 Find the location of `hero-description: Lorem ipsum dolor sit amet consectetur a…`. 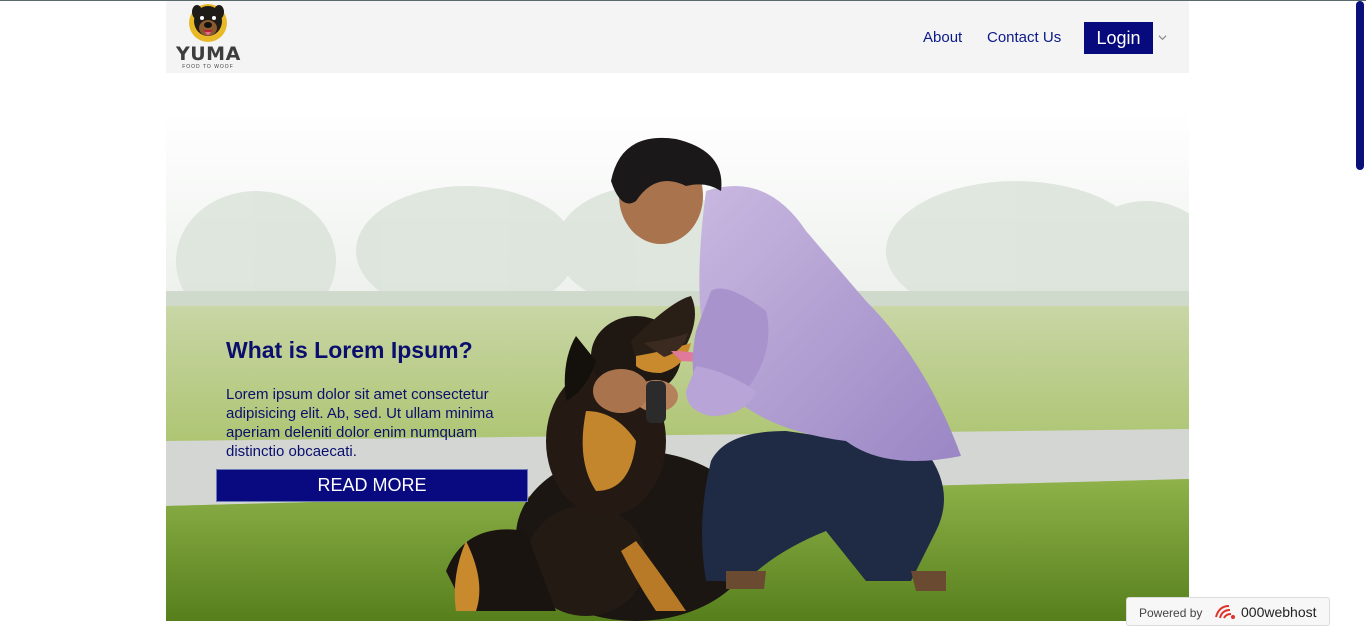

hero-description: Lorem ipsum dolor sit amet consectetur a… is located at coordinates (360, 423).